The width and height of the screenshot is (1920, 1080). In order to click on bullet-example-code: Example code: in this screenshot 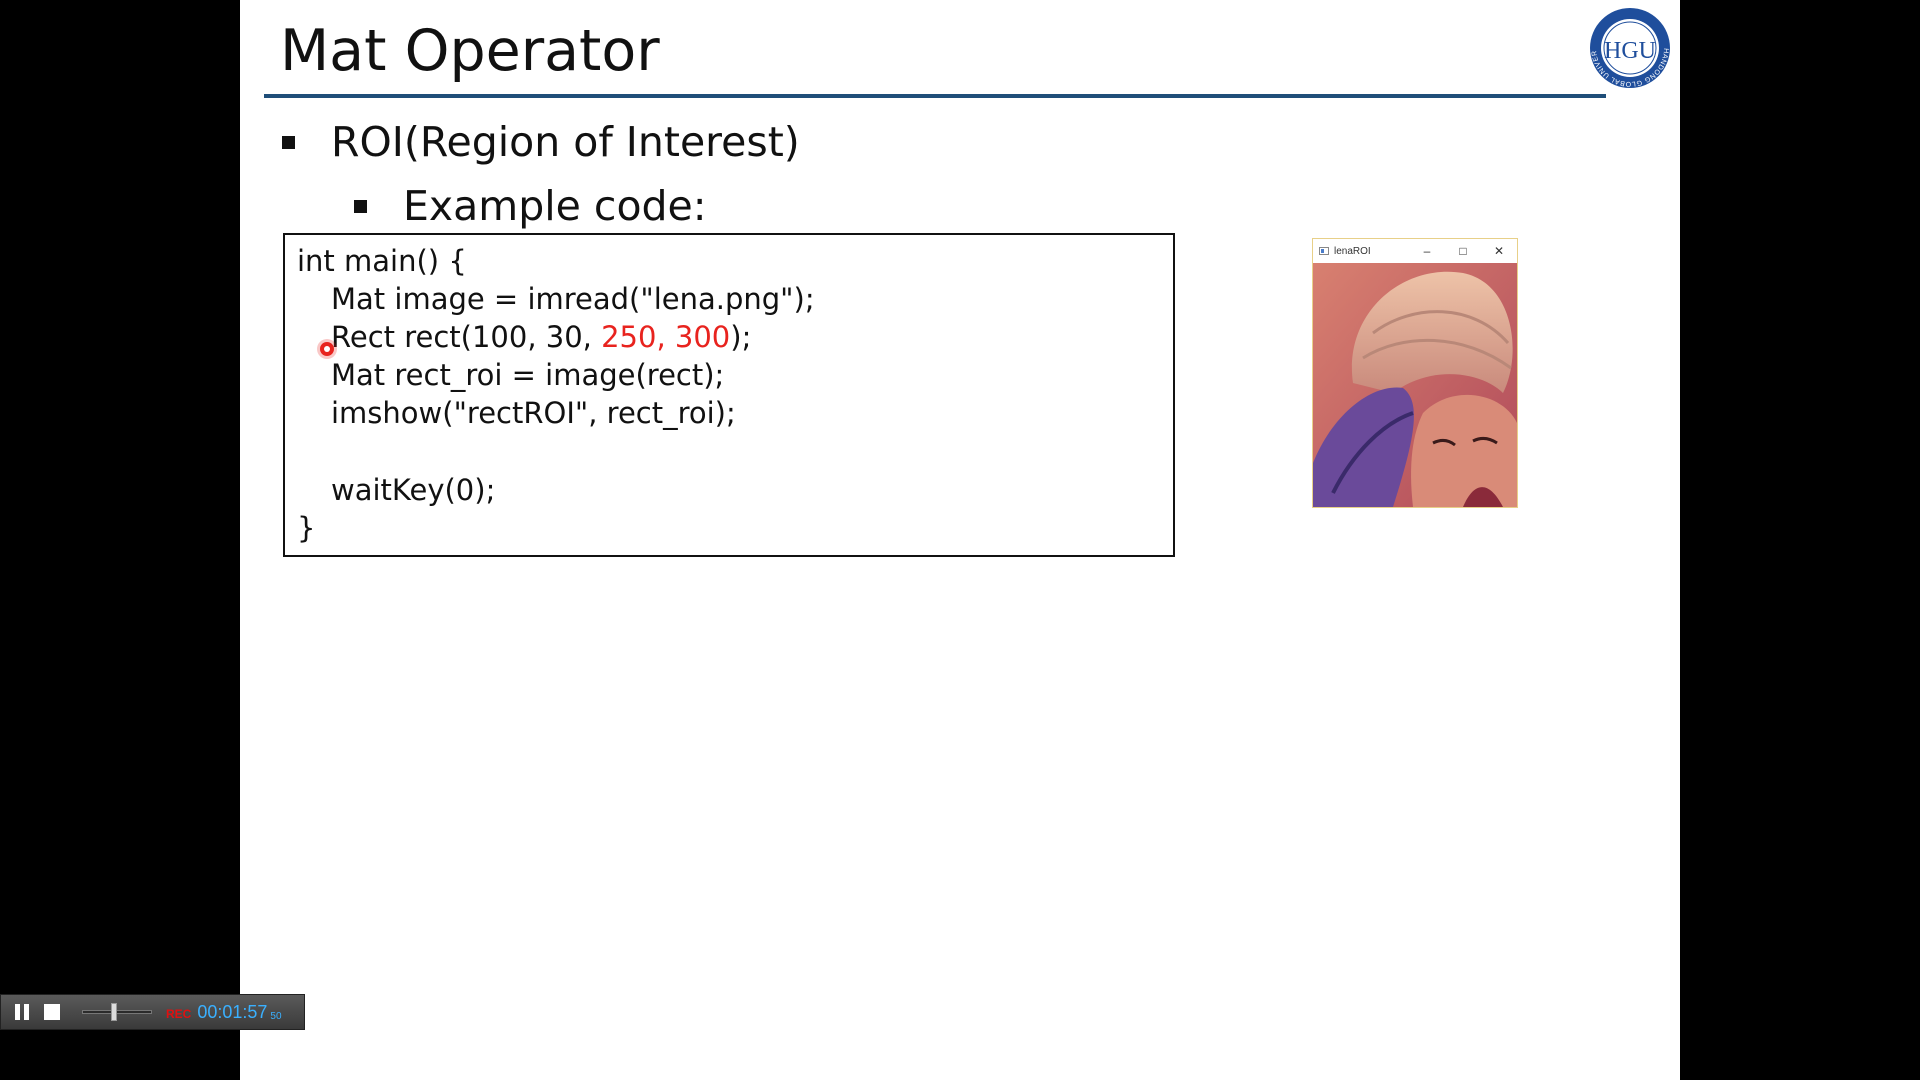, I will do `click(530, 206)`.